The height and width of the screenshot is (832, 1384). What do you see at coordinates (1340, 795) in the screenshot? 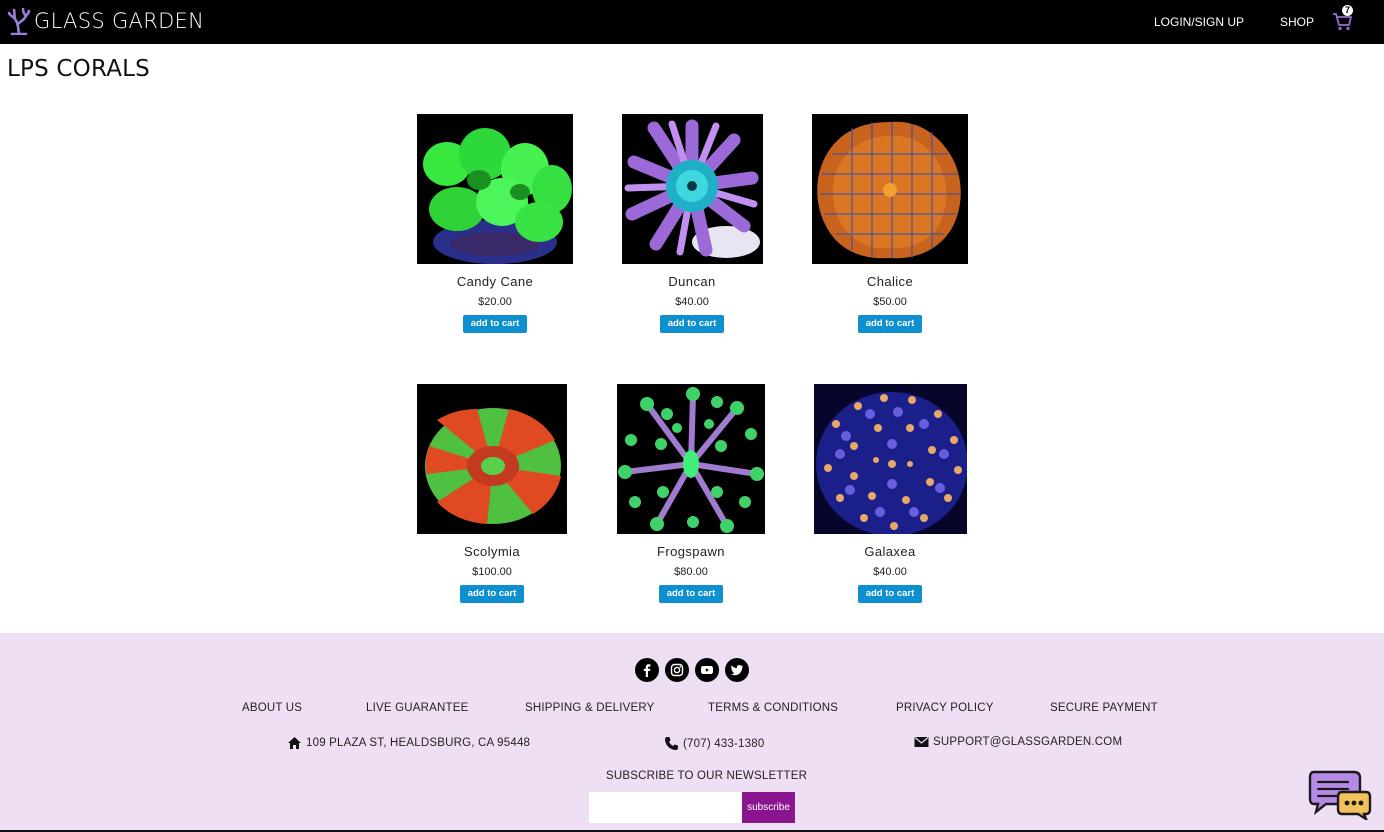
I see `chat-bubble-icon` at bounding box center [1340, 795].